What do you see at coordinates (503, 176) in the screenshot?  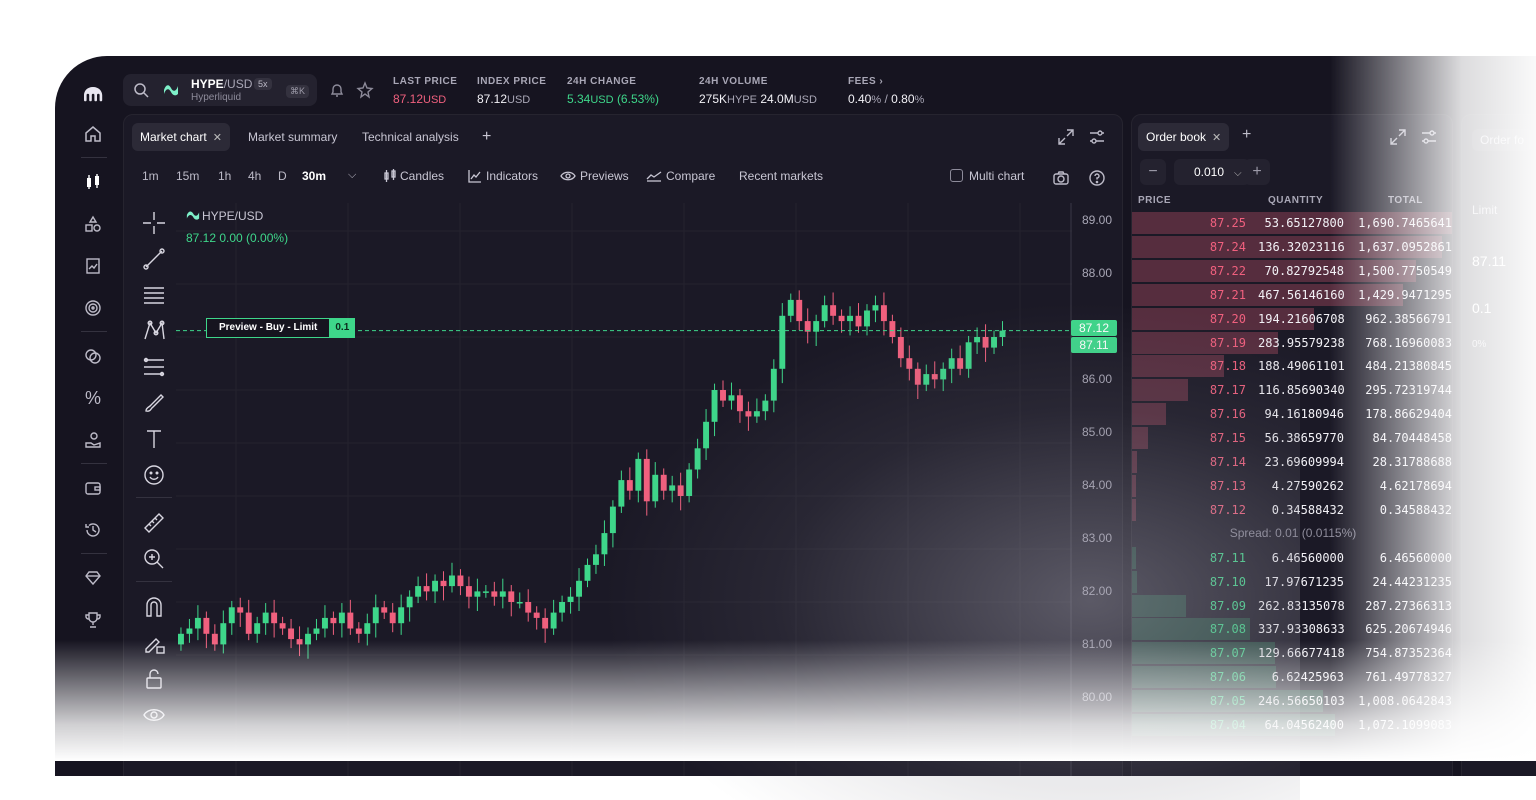 I see `indicators-button: Indicators` at bounding box center [503, 176].